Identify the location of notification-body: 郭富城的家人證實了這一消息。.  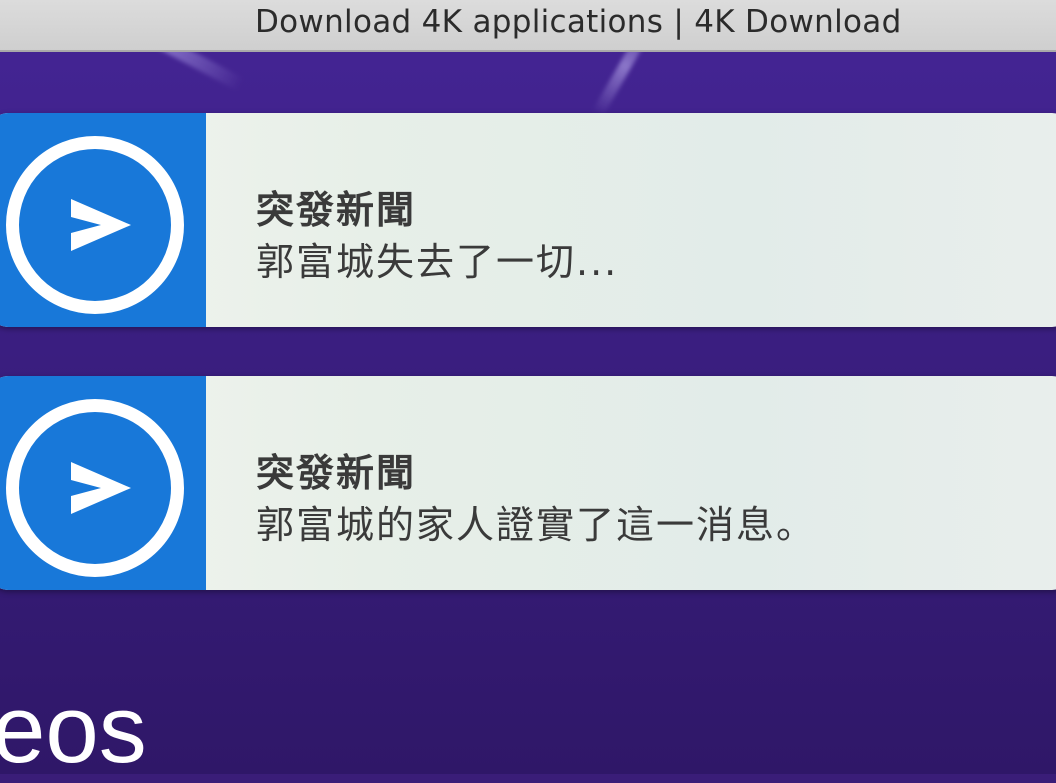
(536, 525).